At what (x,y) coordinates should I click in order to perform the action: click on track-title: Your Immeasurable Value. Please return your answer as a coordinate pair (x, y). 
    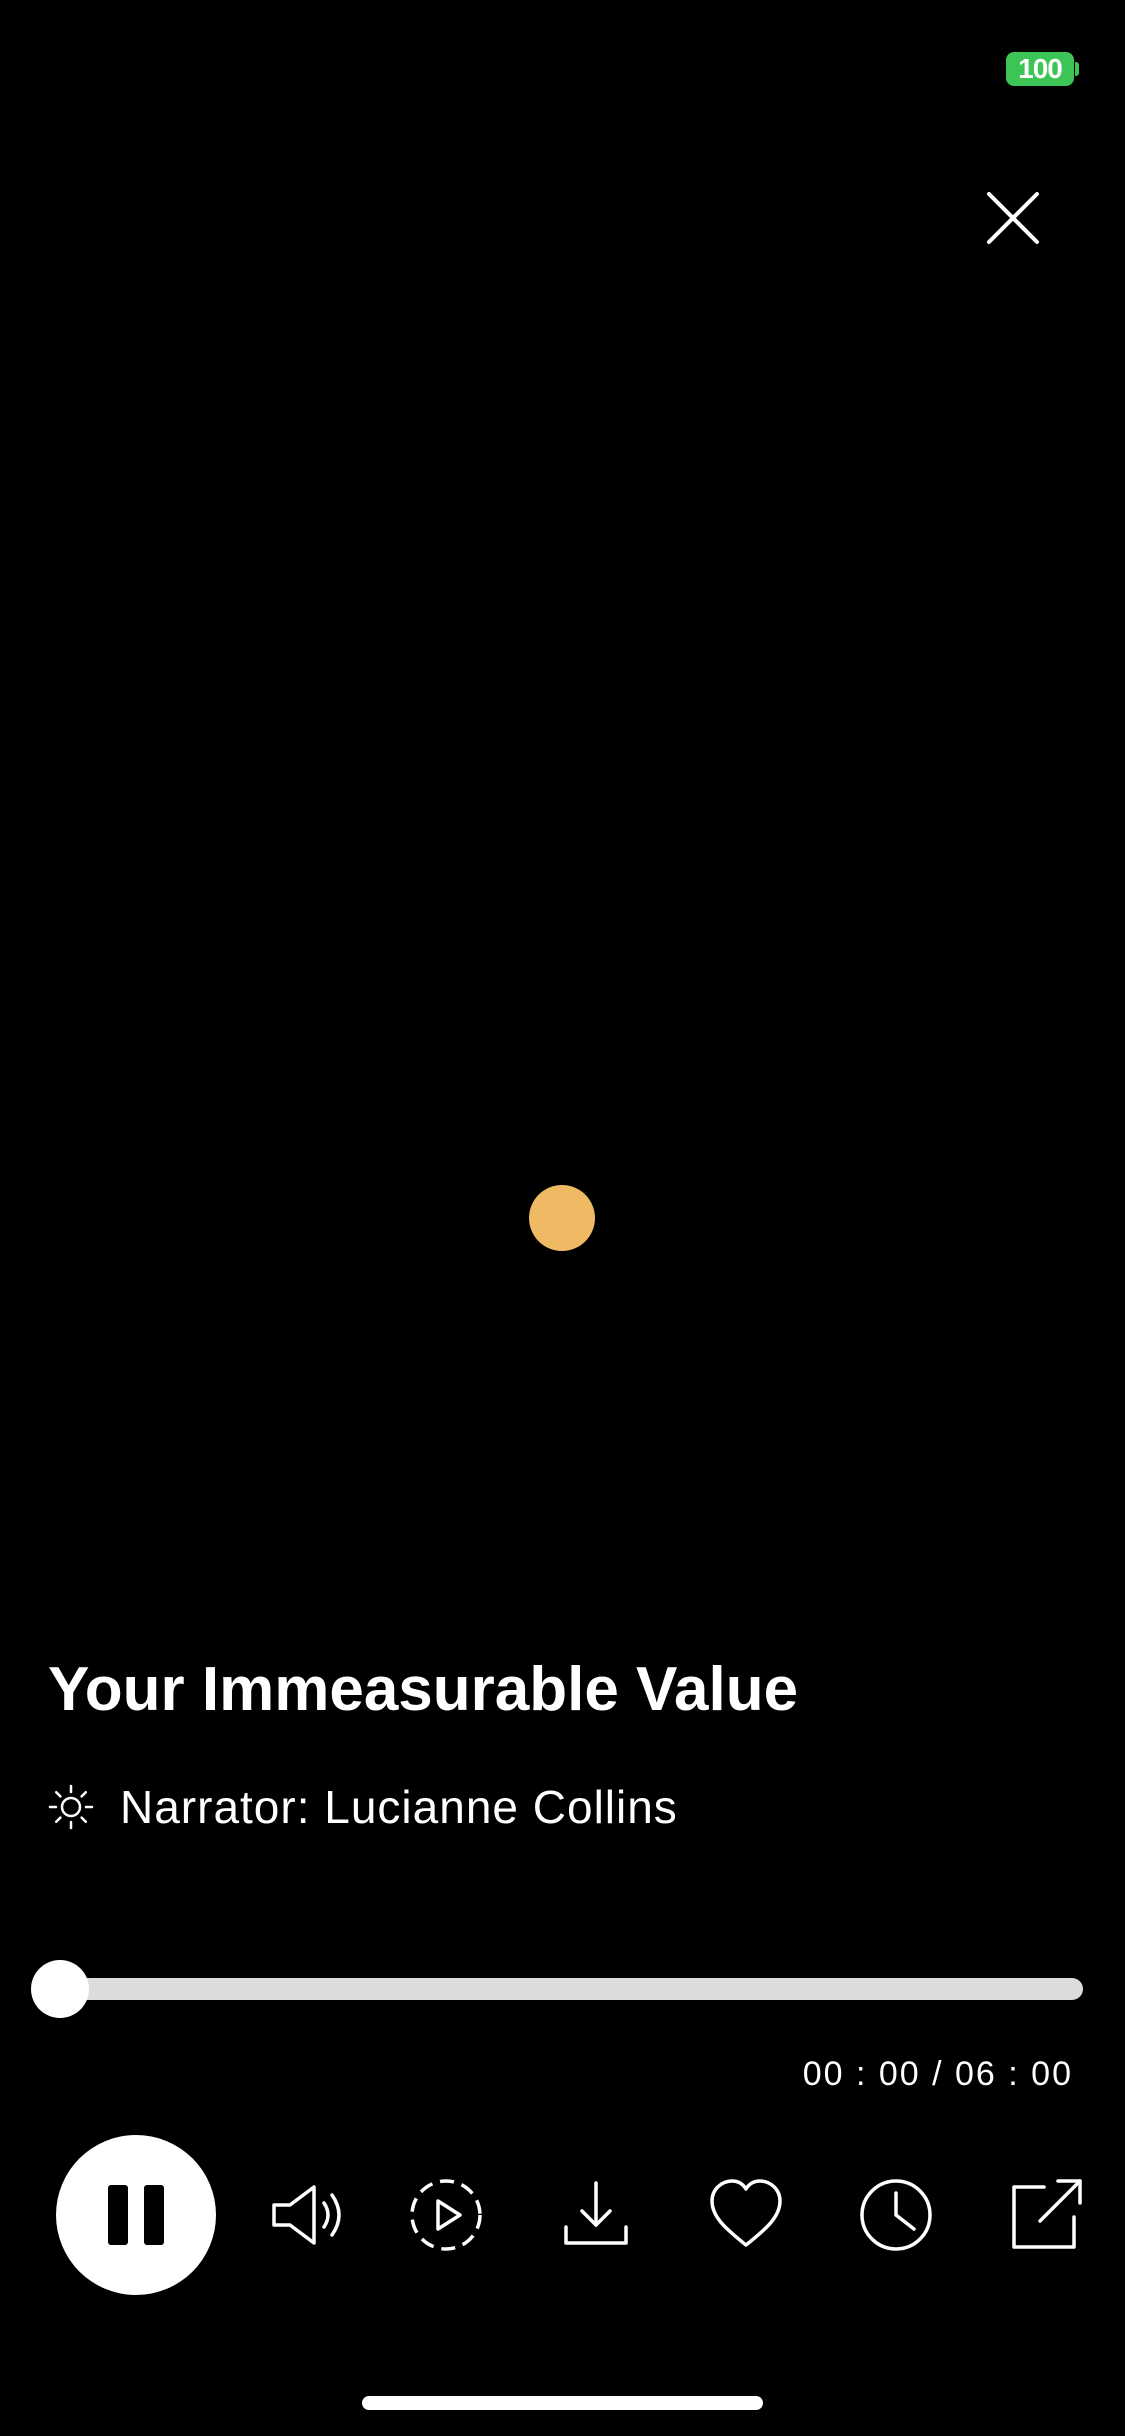
    Looking at the image, I should click on (423, 1689).